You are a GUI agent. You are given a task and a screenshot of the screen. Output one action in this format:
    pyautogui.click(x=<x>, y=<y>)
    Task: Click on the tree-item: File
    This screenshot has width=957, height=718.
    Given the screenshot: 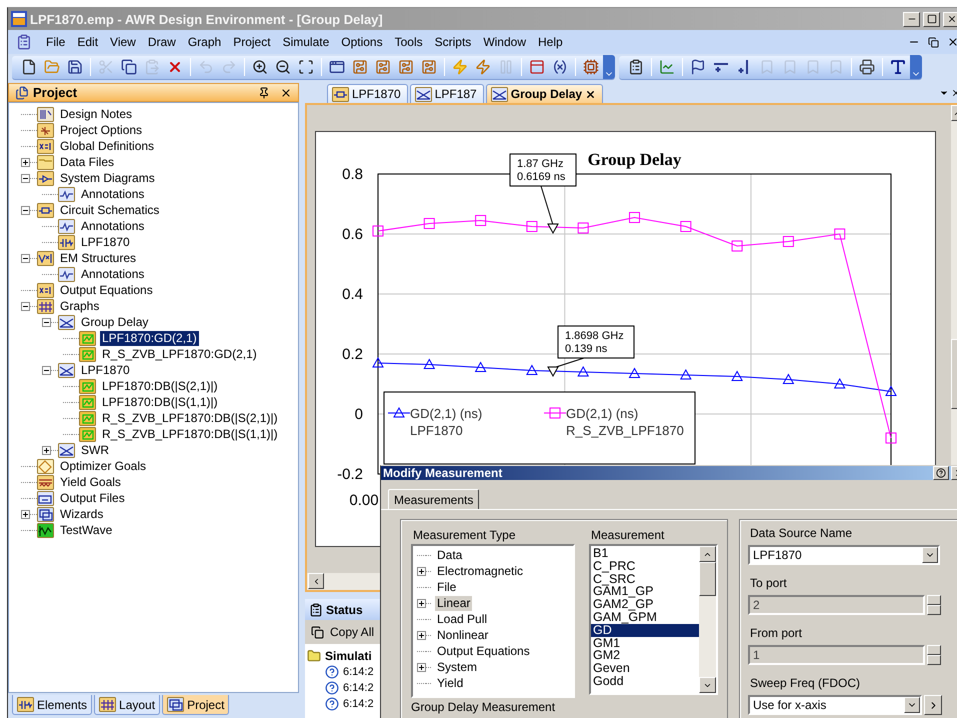 What is the action you would take?
    pyautogui.click(x=446, y=587)
    